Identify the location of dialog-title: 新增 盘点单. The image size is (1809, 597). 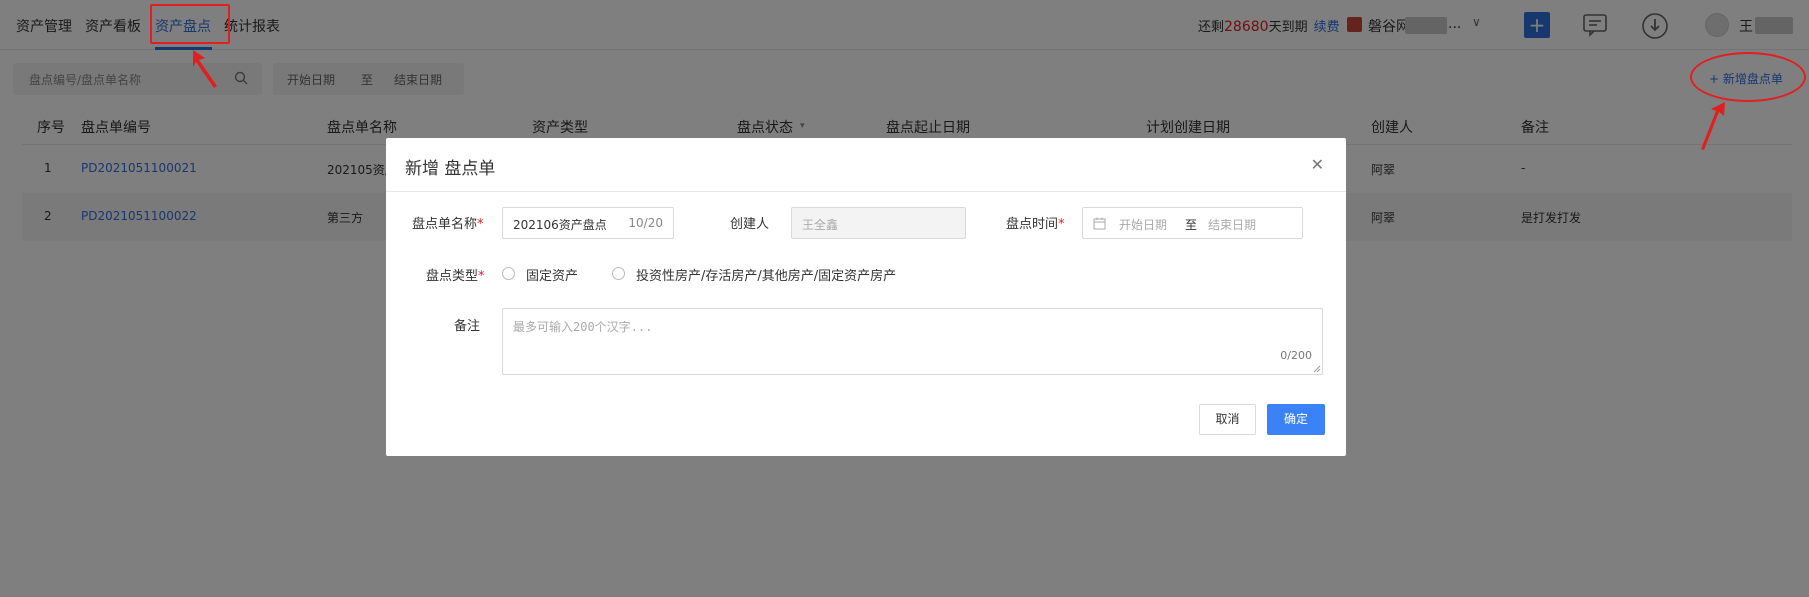
(450, 169).